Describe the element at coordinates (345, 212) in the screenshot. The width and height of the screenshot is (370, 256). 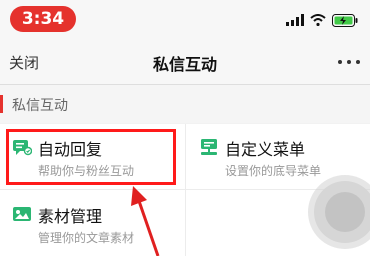
I see `floating-button-inner` at that location.